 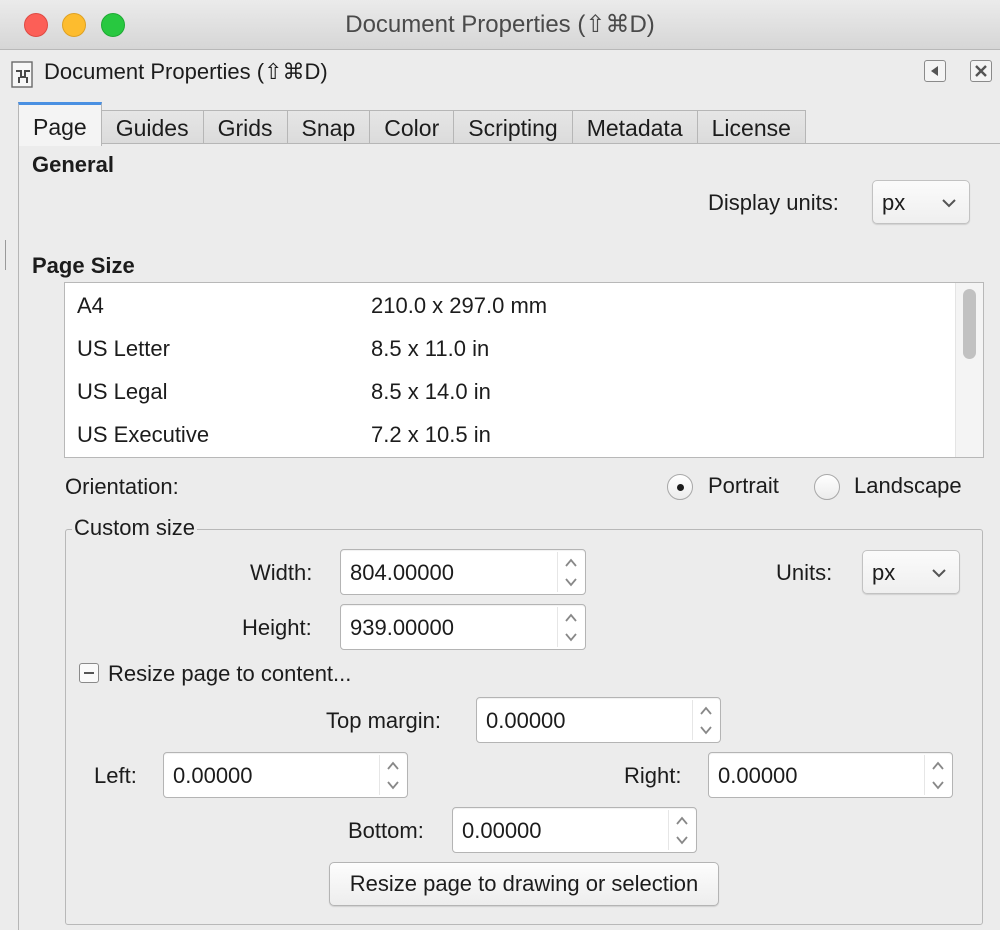 I want to click on tab-color: Color, so click(x=412, y=128).